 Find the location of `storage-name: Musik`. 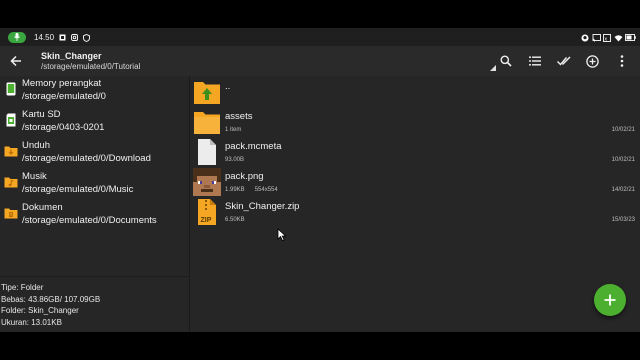

storage-name: Musik is located at coordinates (34, 176).